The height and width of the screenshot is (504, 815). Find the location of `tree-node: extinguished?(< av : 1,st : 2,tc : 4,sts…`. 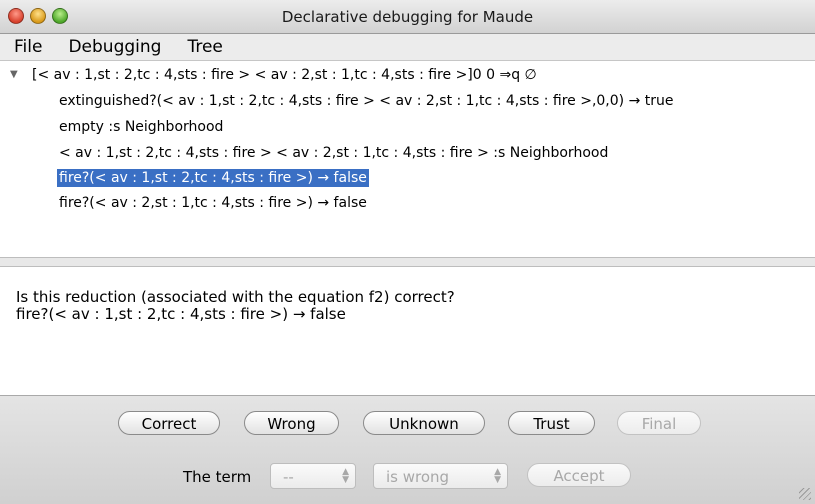

tree-node: extinguished?(< av : 1,st : 2,tc : 4,sts… is located at coordinates (366, 101).